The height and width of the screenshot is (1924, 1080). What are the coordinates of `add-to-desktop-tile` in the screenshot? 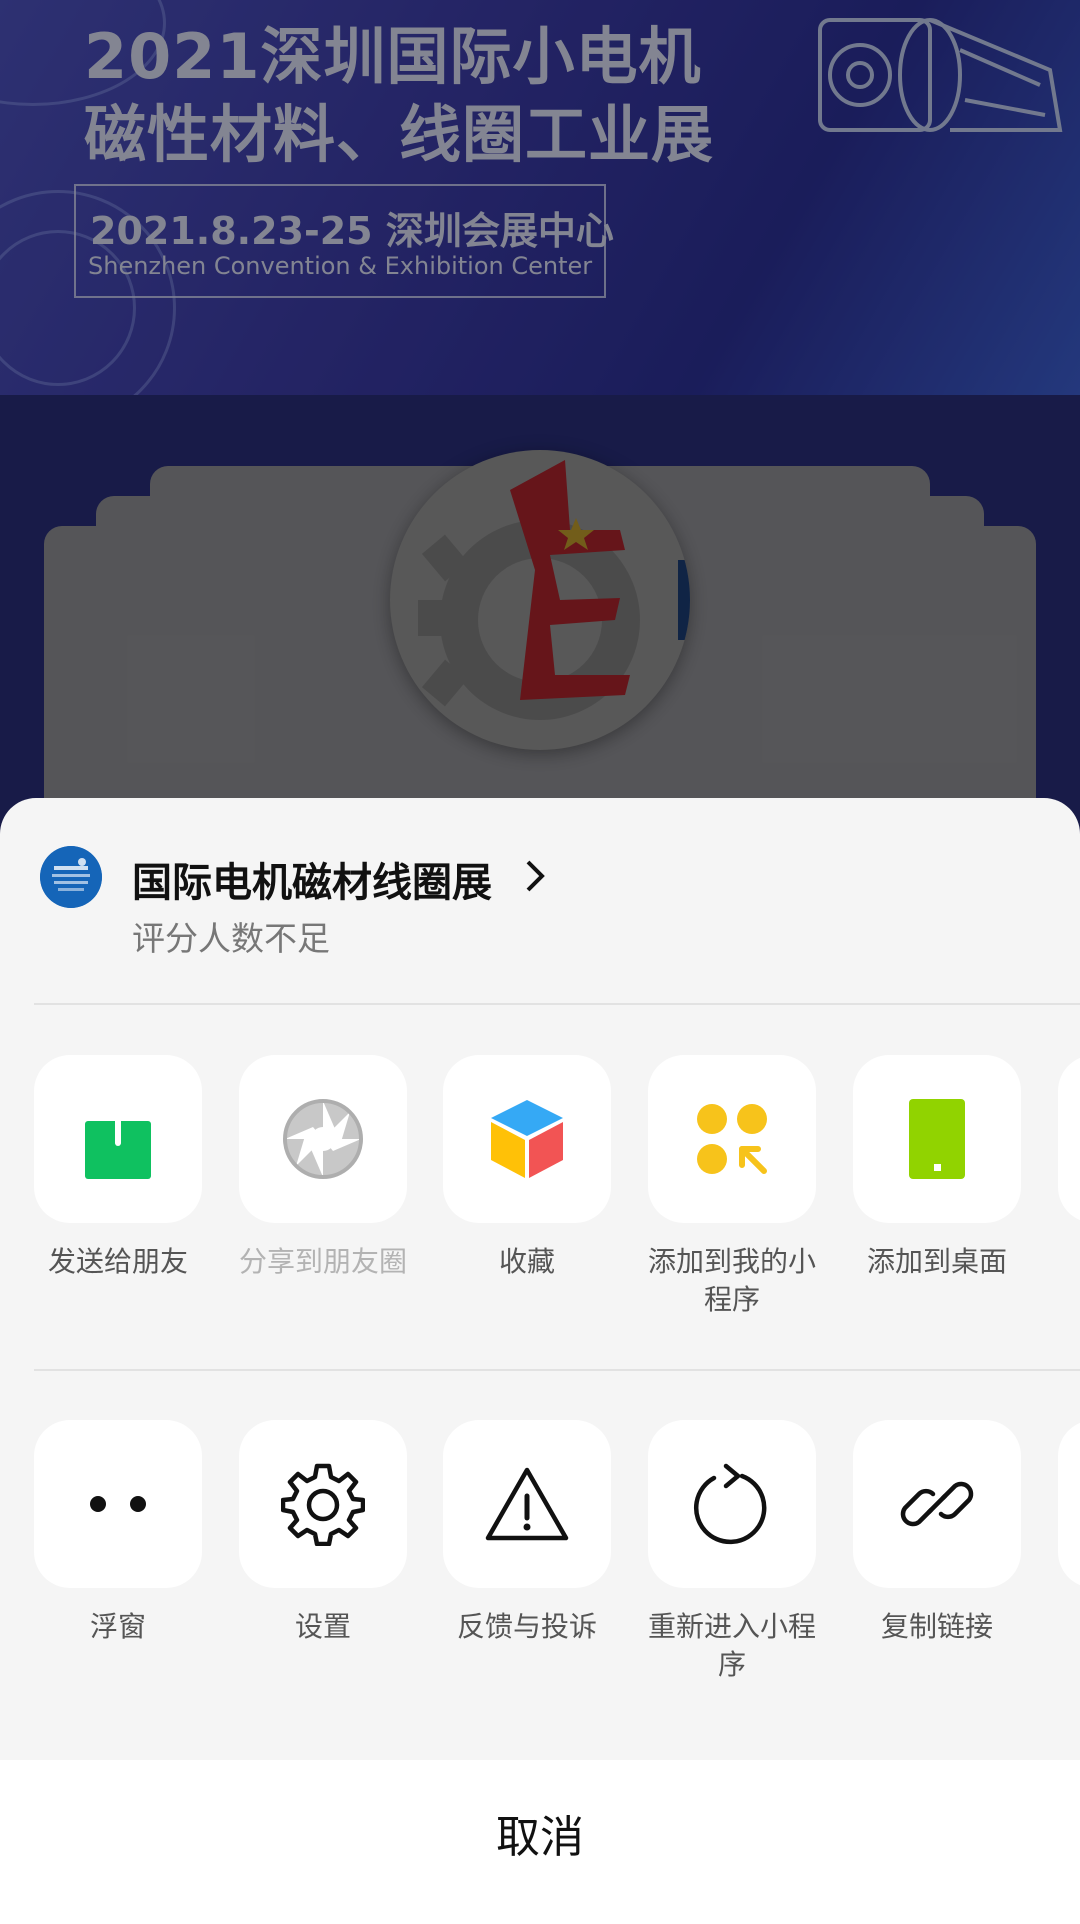 It's located at (937, 1139).